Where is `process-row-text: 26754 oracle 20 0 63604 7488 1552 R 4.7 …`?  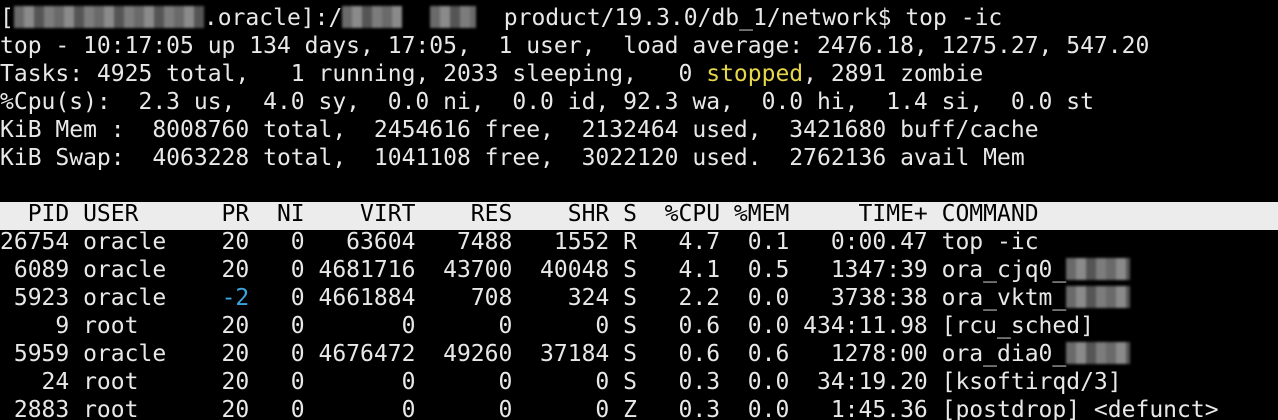 process-row-text: 26754 oracle 20 0 63604 7488 1552 R 4.7 … is located at coordinates (519, 242).